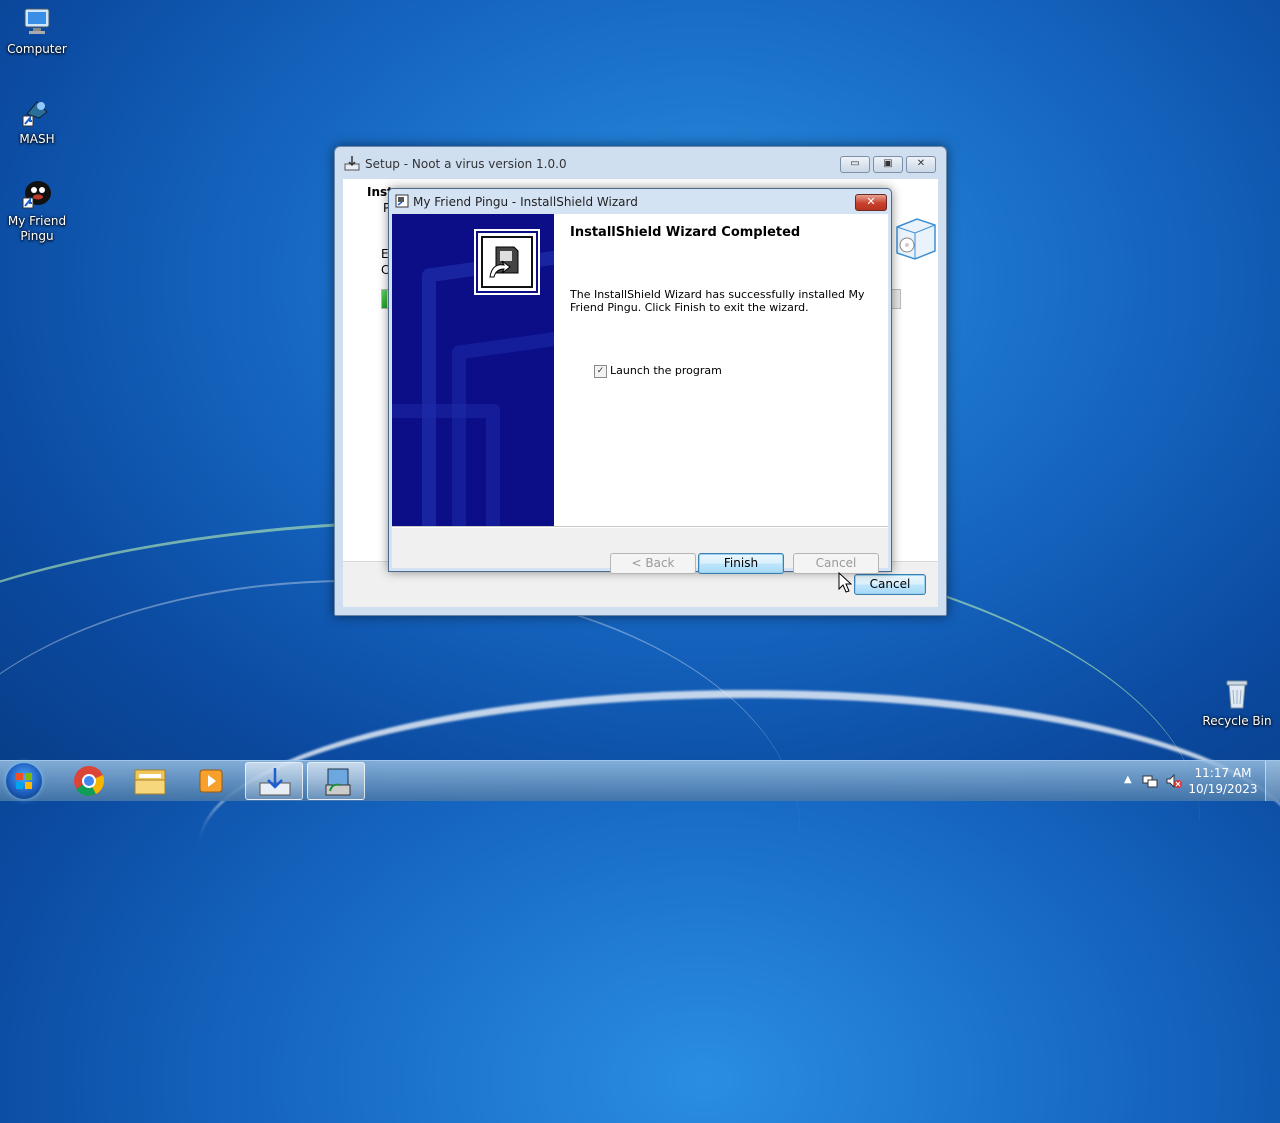 Image resolution: width=1280 pixels, height=1123 pixels. Describe the element at coordinates (640, 550) in the screenshot. I see `wizard-footer: < Back Finish Cancel` at that location.